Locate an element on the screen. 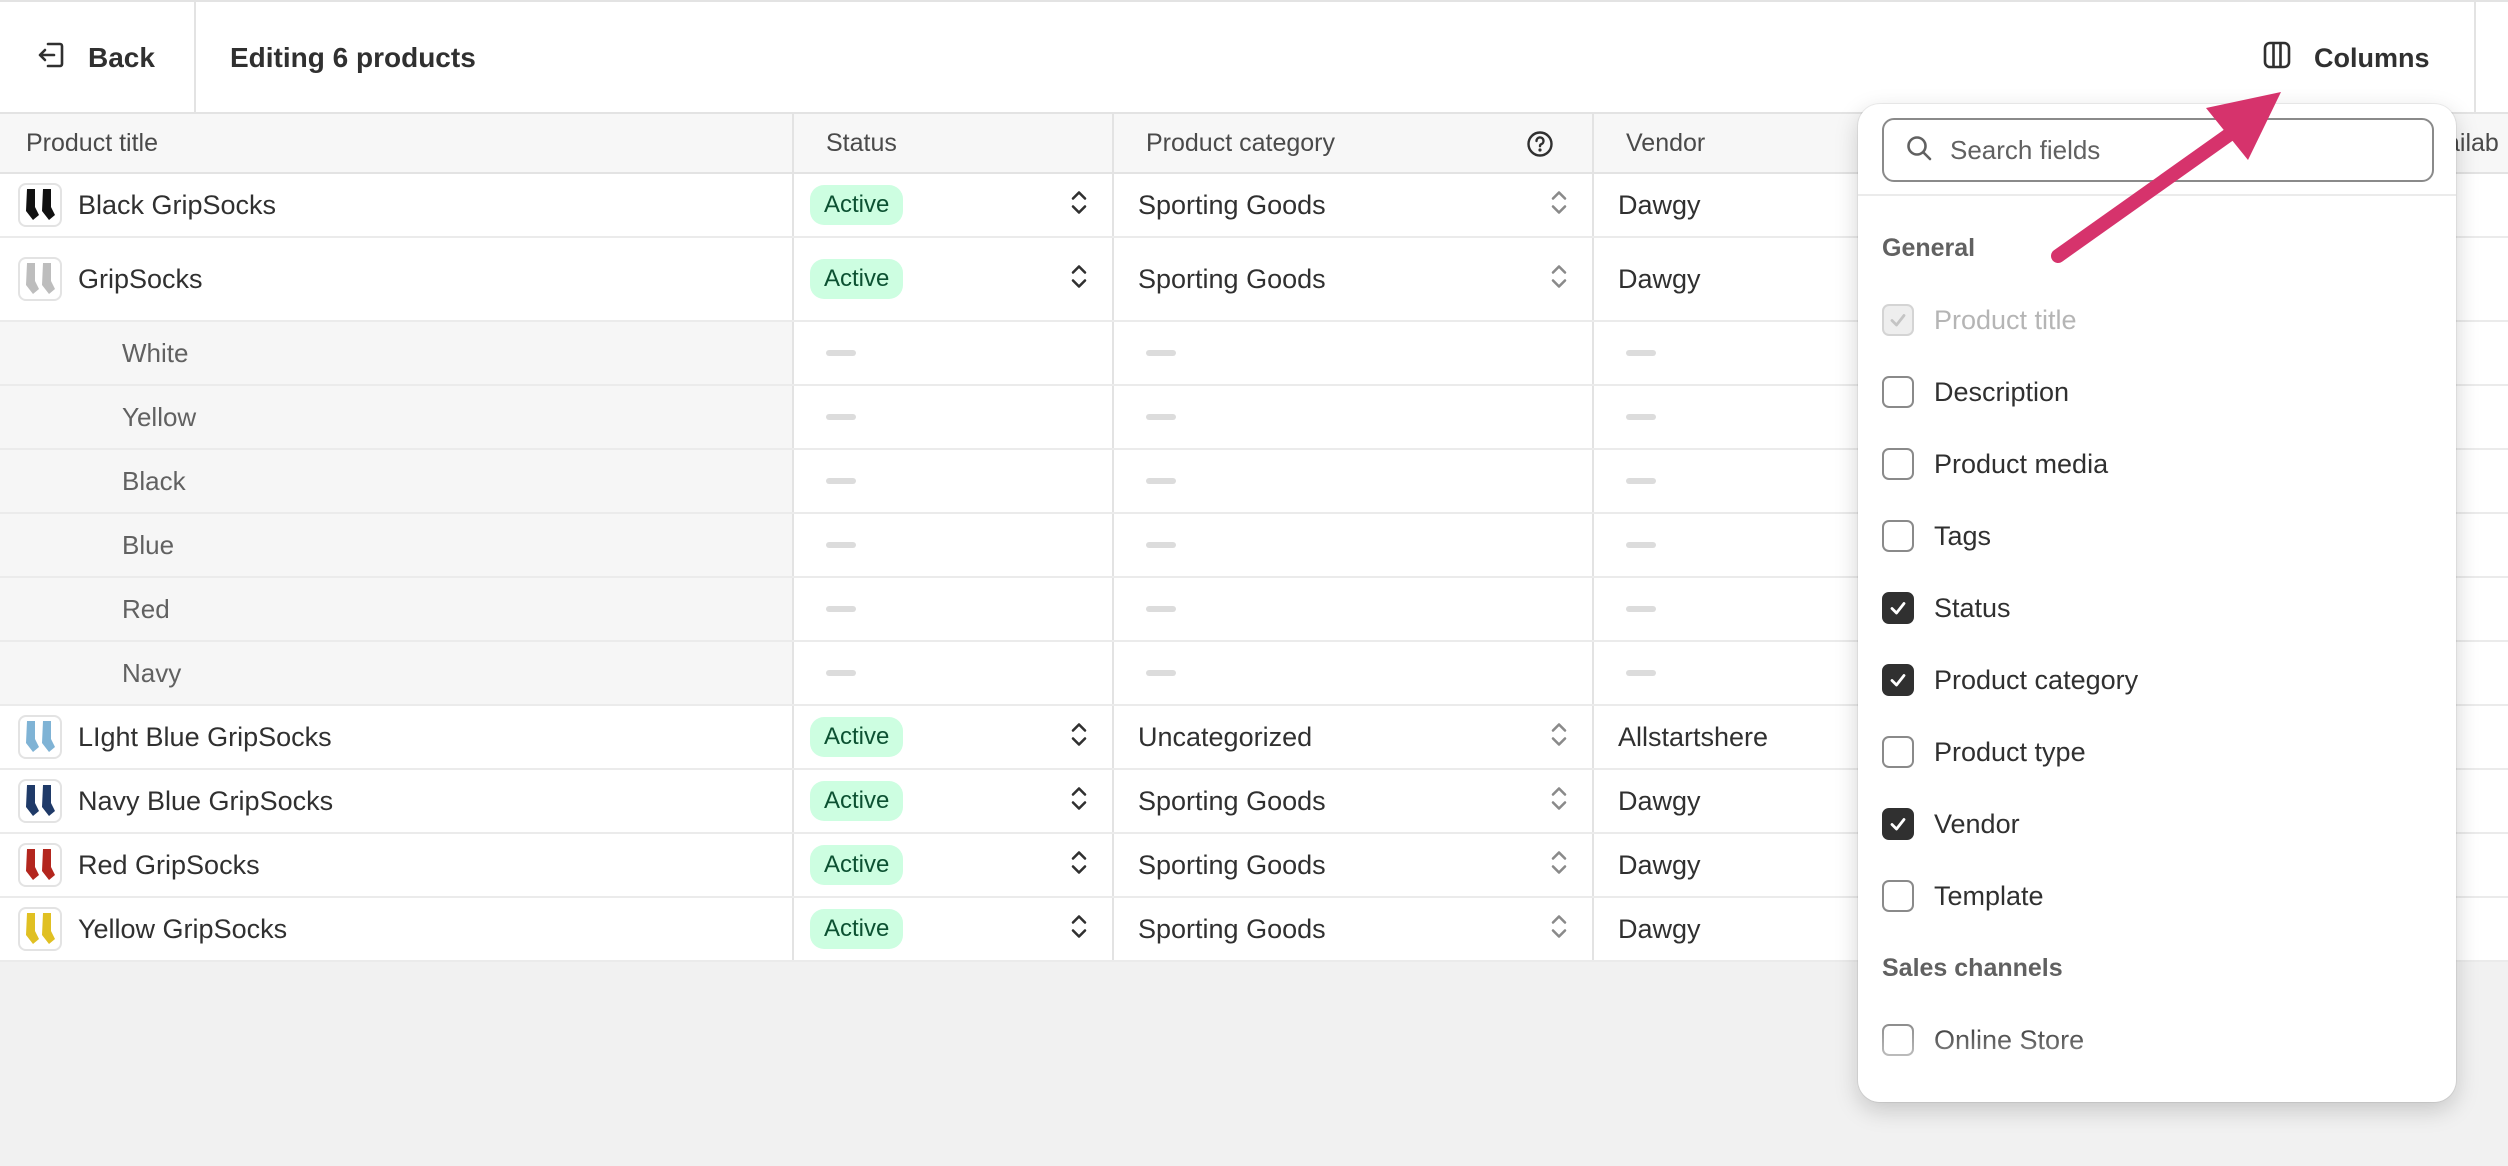  field-label: Template is located at coordinates (1989, 895).